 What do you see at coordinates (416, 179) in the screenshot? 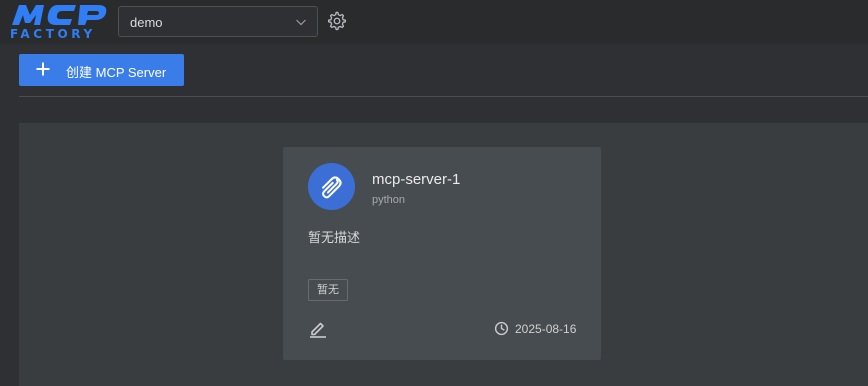
I see `server-name: mcp-server-1` at bounding box center [416, 179].